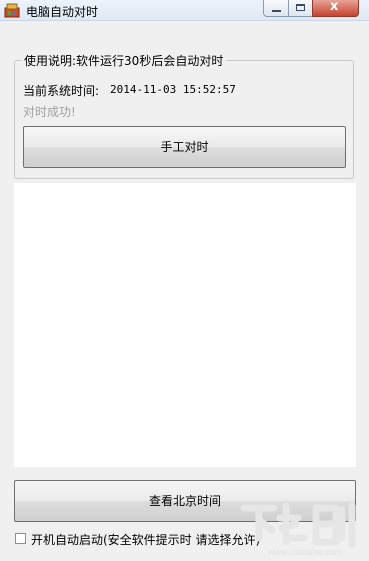 This screenshot has width=369, height=561. I want to click on app-icon, so click(12, 10).